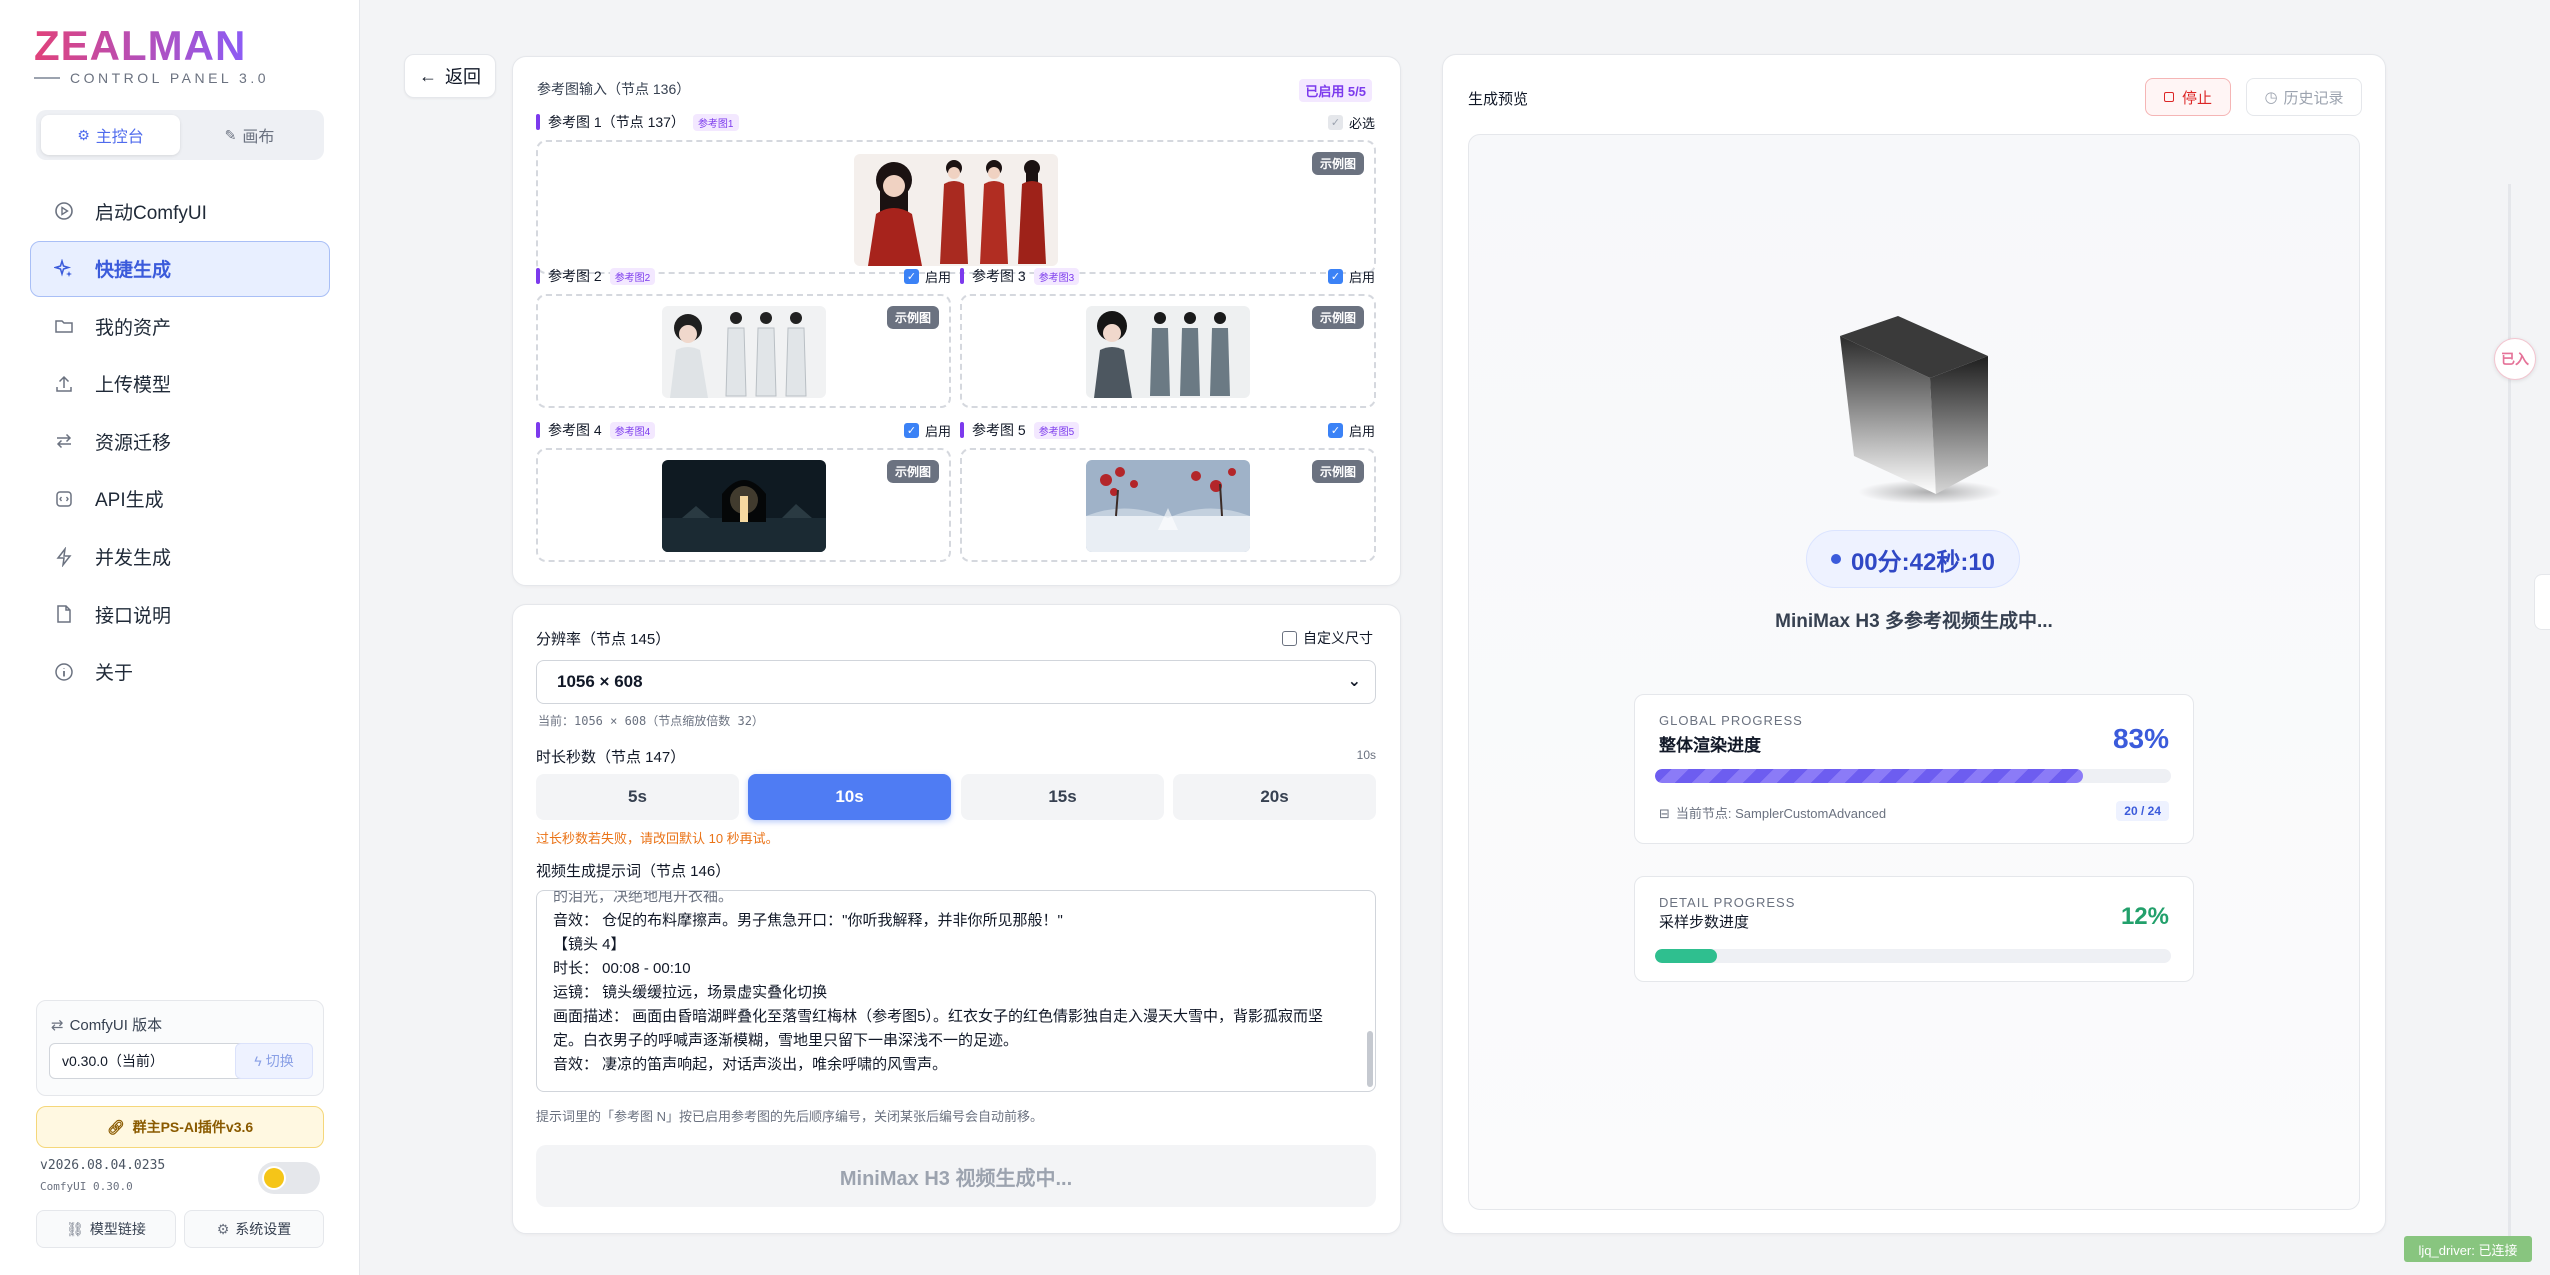  Describe the element at coordinates (2304, 97) in the screenshot. I see `history-button: ◷ 历史记录` at that location.